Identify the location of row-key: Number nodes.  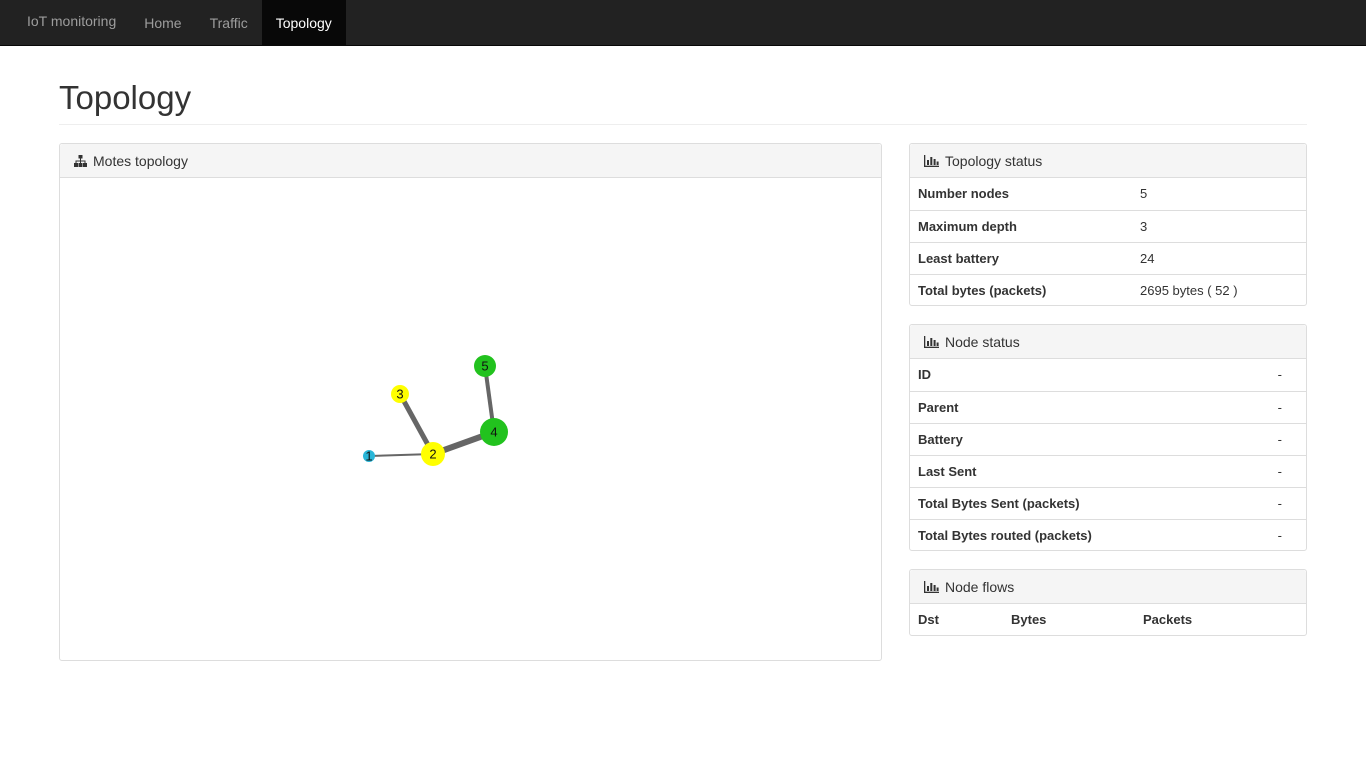
(964, 194).